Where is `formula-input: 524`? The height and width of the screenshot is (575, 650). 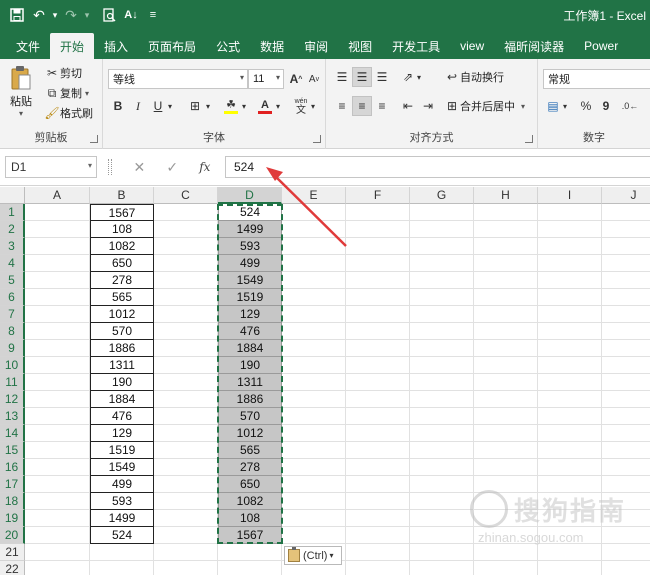
formula-input: 524 is located at coordinates (437, 167).